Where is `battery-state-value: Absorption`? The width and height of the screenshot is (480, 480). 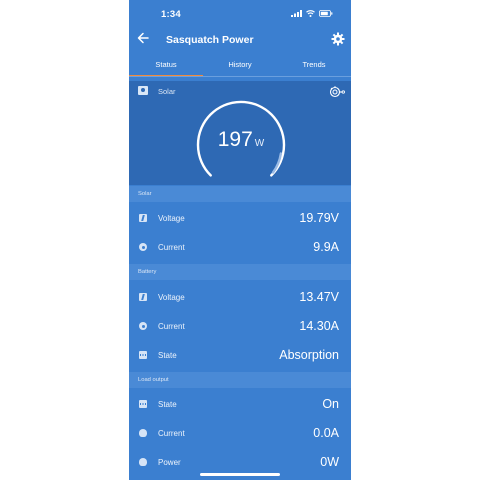
battery-state-value: Absorption is located at coordinates (309, 355).